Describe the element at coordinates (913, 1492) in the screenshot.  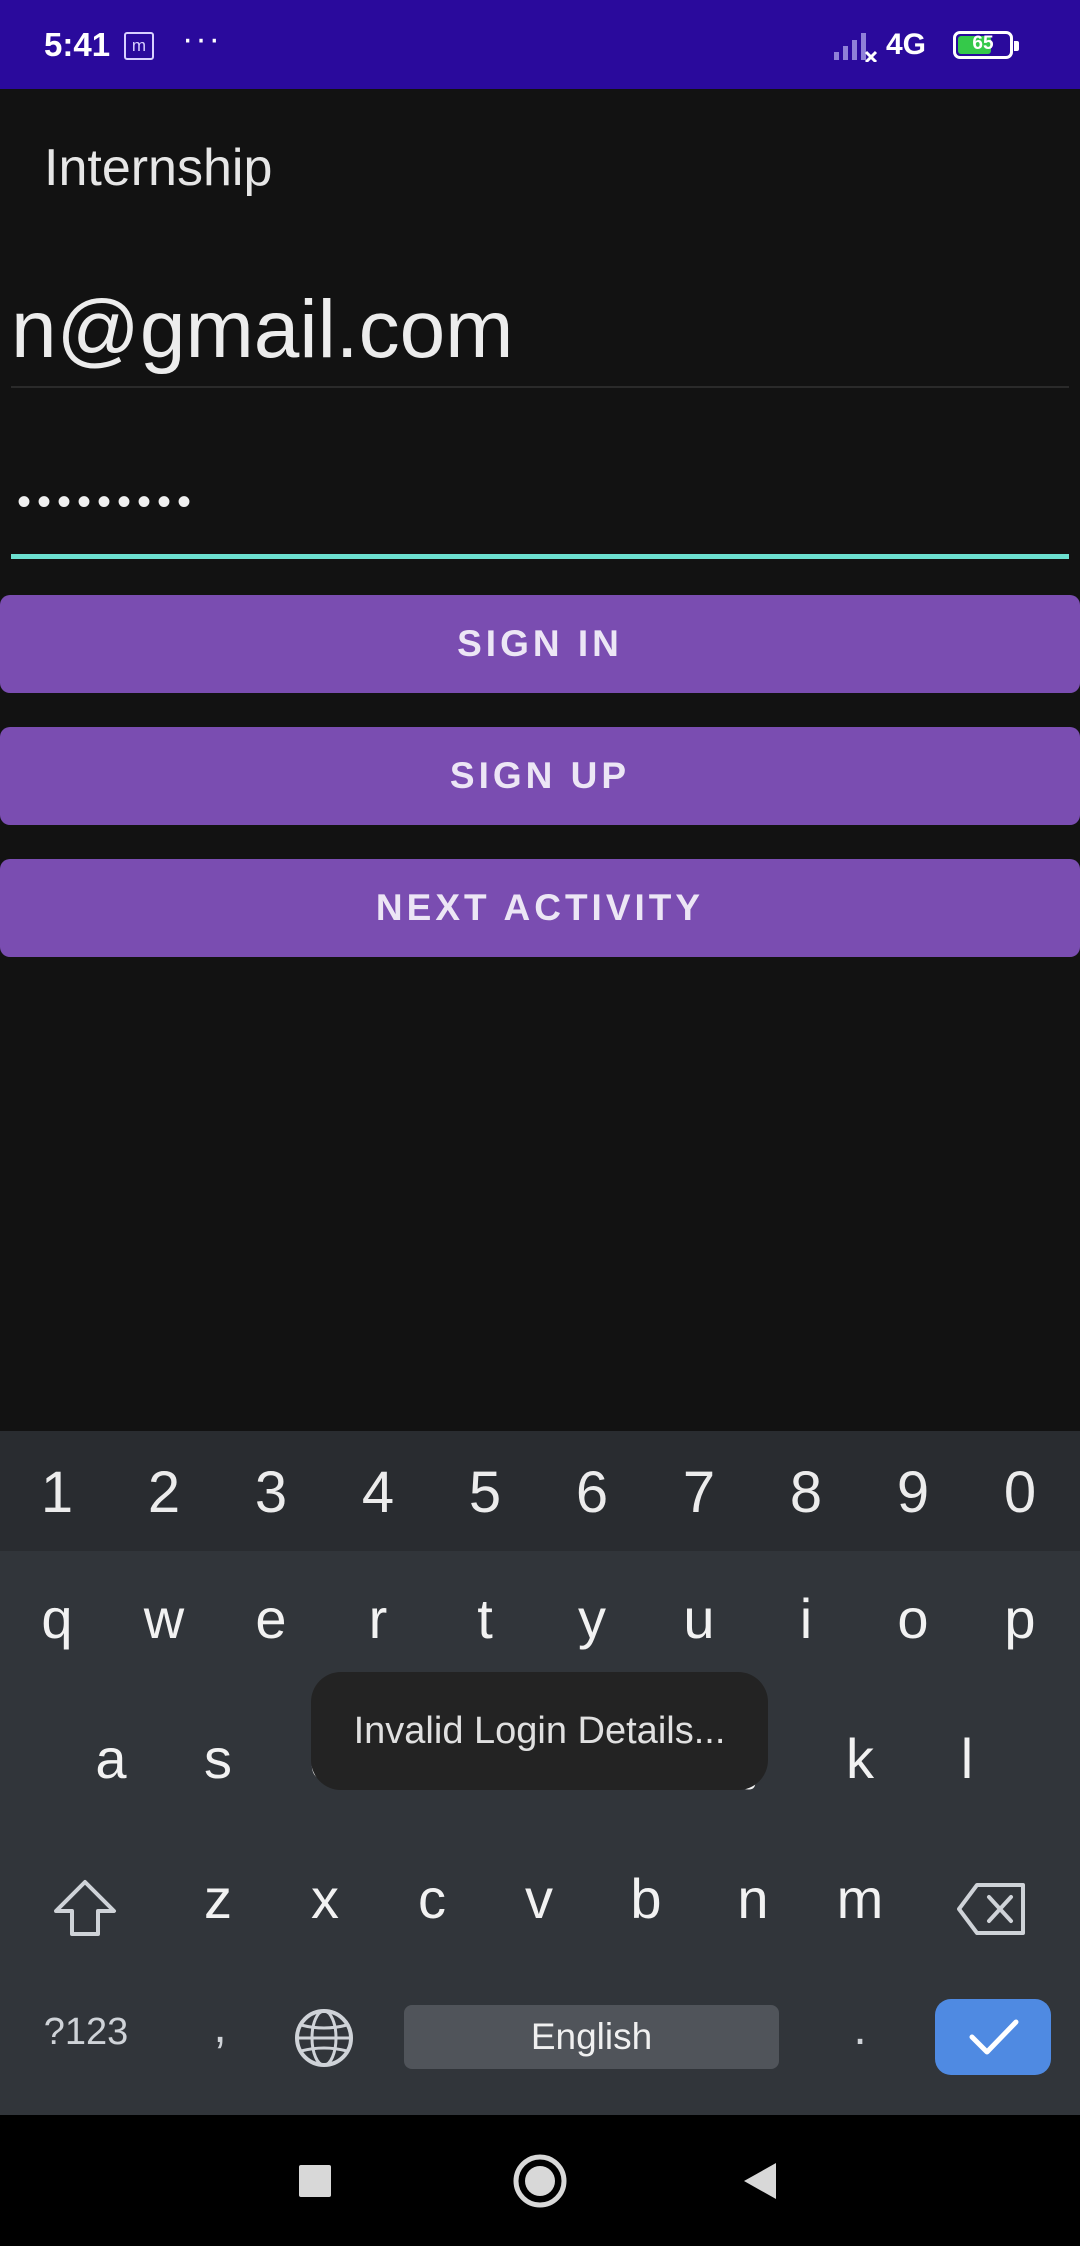
I see `key-9: 9` at that location.